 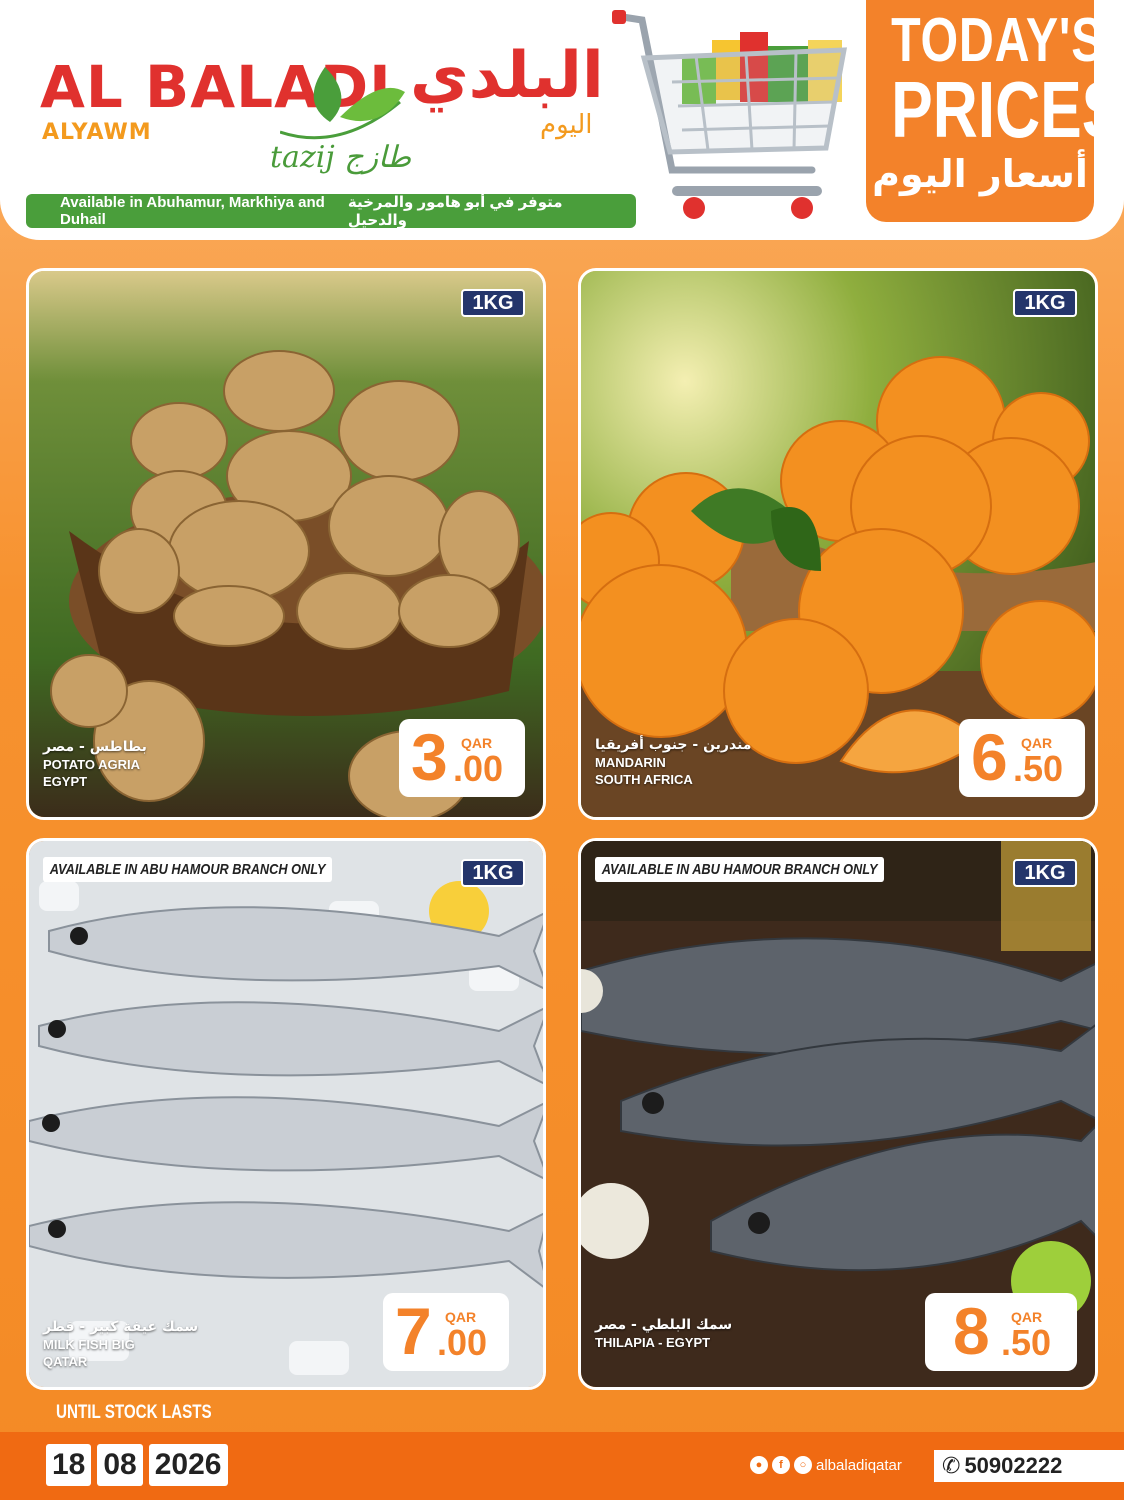 What do you see at coordinates (69, 1465) in the screenshot?
I see `date-day: 18` at bounding box center [69, 1465].